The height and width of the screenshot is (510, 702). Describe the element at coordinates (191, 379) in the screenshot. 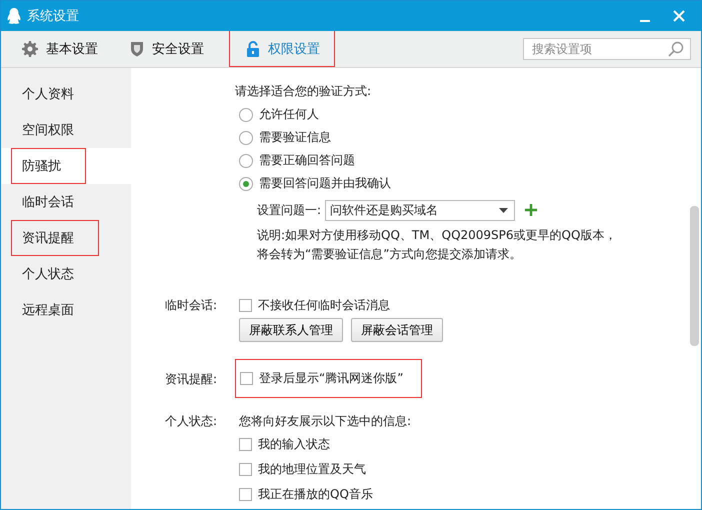

I see `section-label: 资讯提醒:` at that location.